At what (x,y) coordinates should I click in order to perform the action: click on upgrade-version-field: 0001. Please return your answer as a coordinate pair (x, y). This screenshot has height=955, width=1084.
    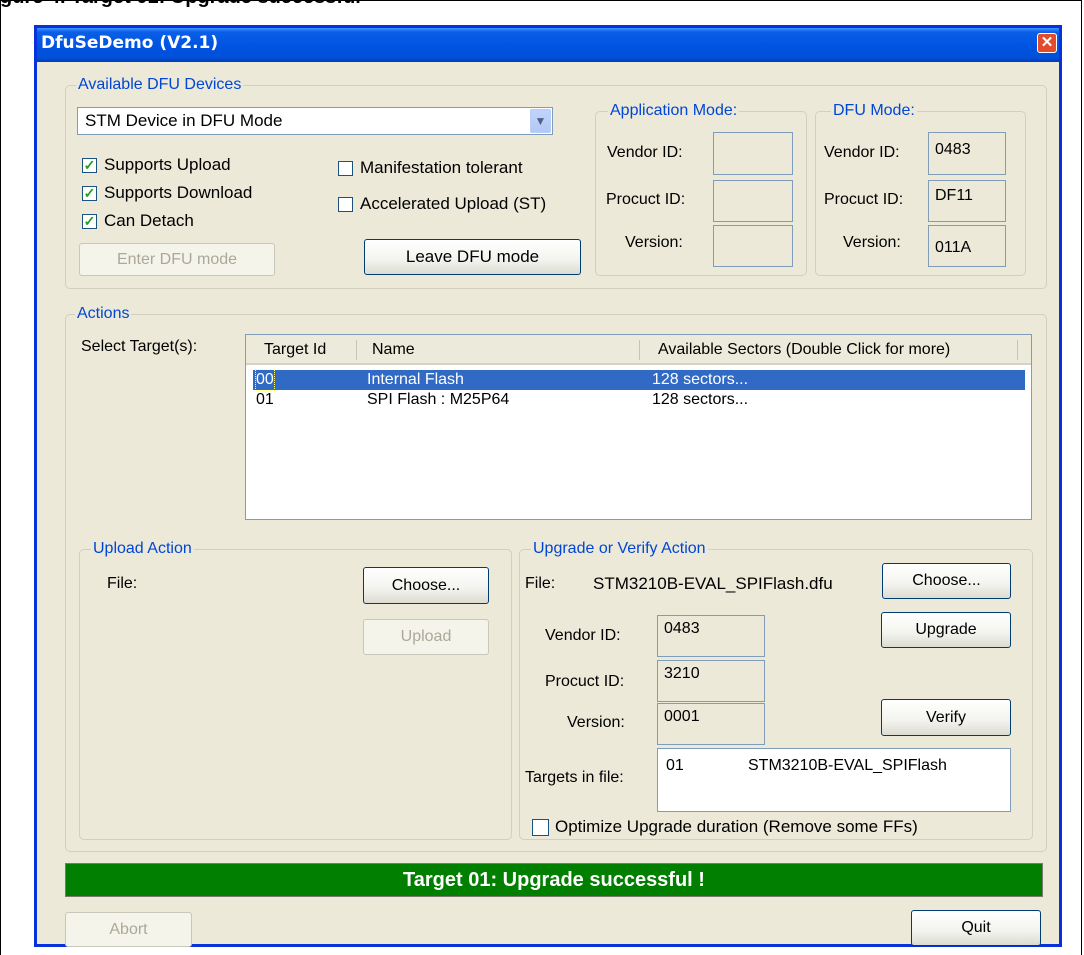
    Looking at the image, I should click on (711, 724).